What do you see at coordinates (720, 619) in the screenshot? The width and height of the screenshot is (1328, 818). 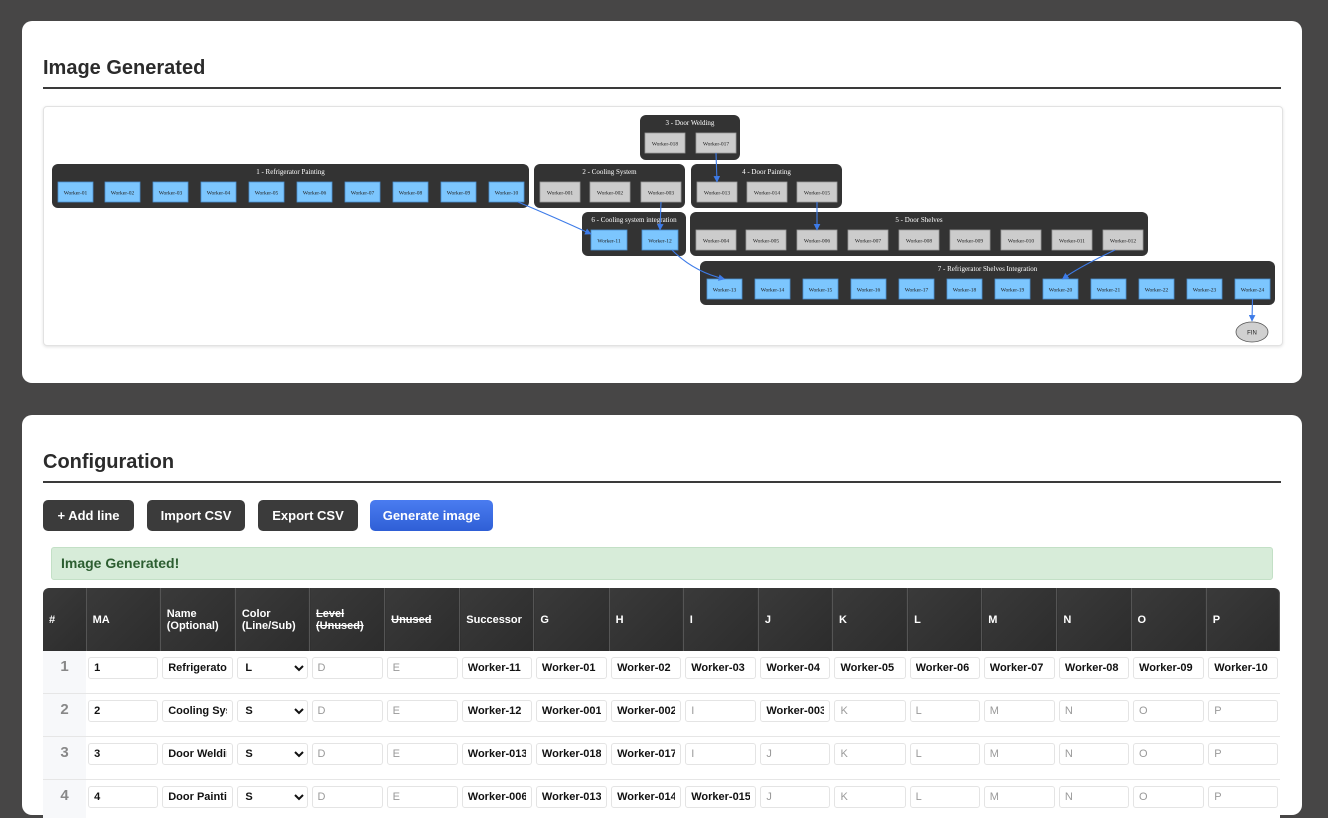 I see `col-header-i: I` at bounding box center [720, 619].